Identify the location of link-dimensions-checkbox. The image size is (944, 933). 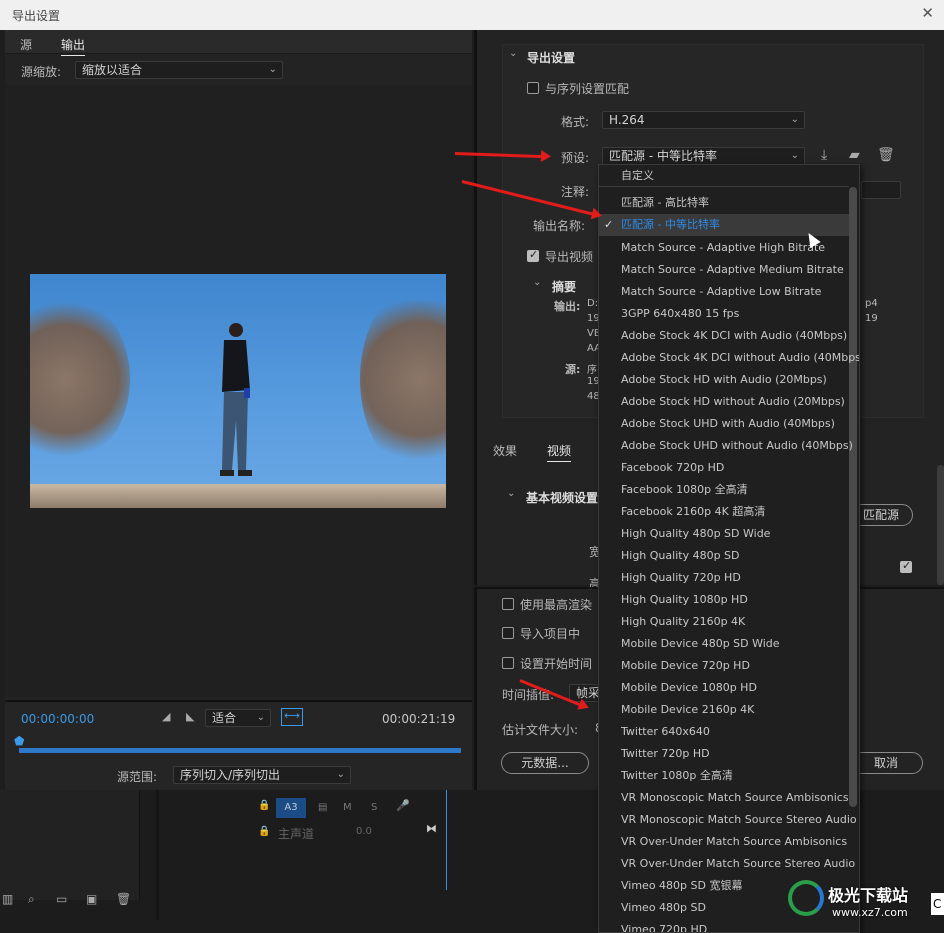
(906, 566).